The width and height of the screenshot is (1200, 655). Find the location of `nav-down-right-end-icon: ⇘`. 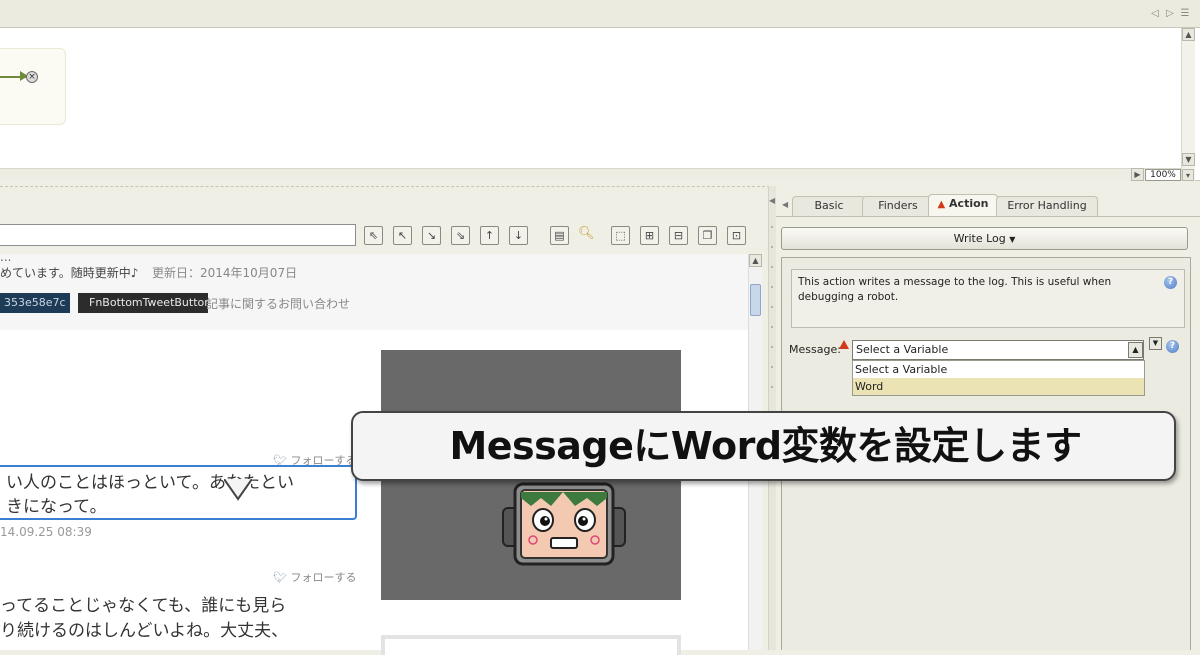

nav-down-right-end-icon: ⇘ is located at coordinates (460, 235).